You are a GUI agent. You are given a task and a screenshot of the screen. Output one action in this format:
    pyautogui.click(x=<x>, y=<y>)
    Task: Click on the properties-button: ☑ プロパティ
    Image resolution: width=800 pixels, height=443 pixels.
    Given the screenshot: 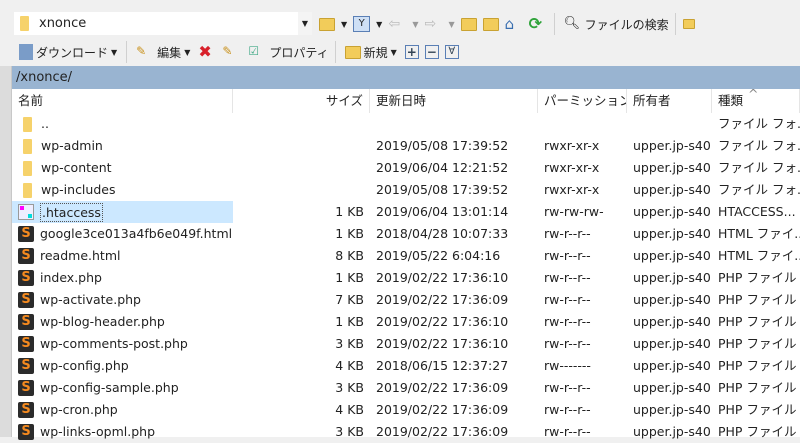 What is the action you would take?
    pyautogui.click(x=286, y=52)
    